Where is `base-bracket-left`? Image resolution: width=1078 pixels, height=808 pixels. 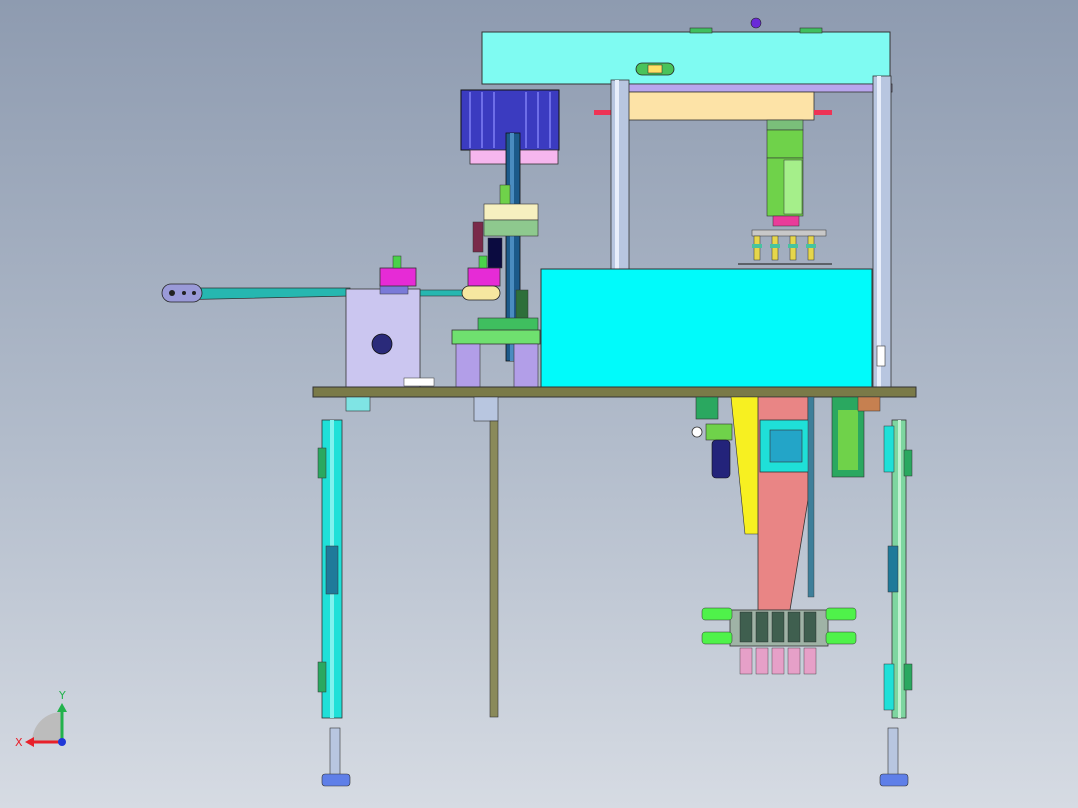 base-bracket-left is located at coordinates (358, 404).